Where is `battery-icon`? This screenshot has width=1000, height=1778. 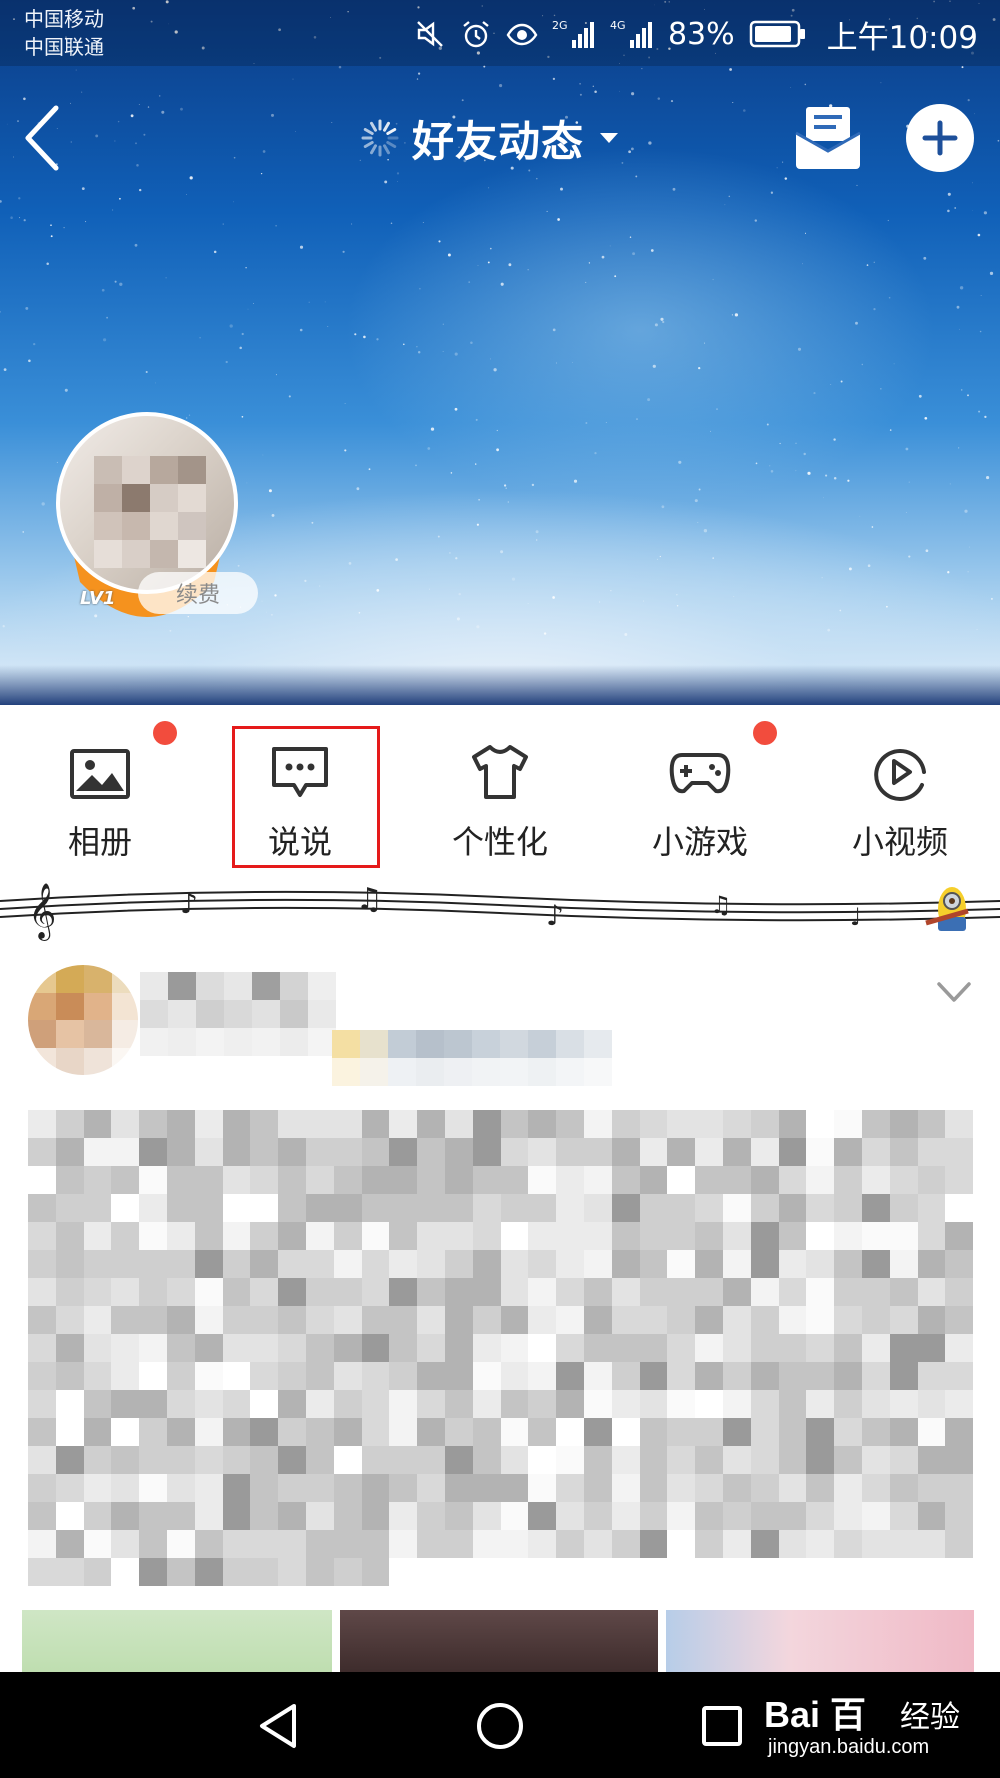
battery-icon is located at coordinates (777, 34).